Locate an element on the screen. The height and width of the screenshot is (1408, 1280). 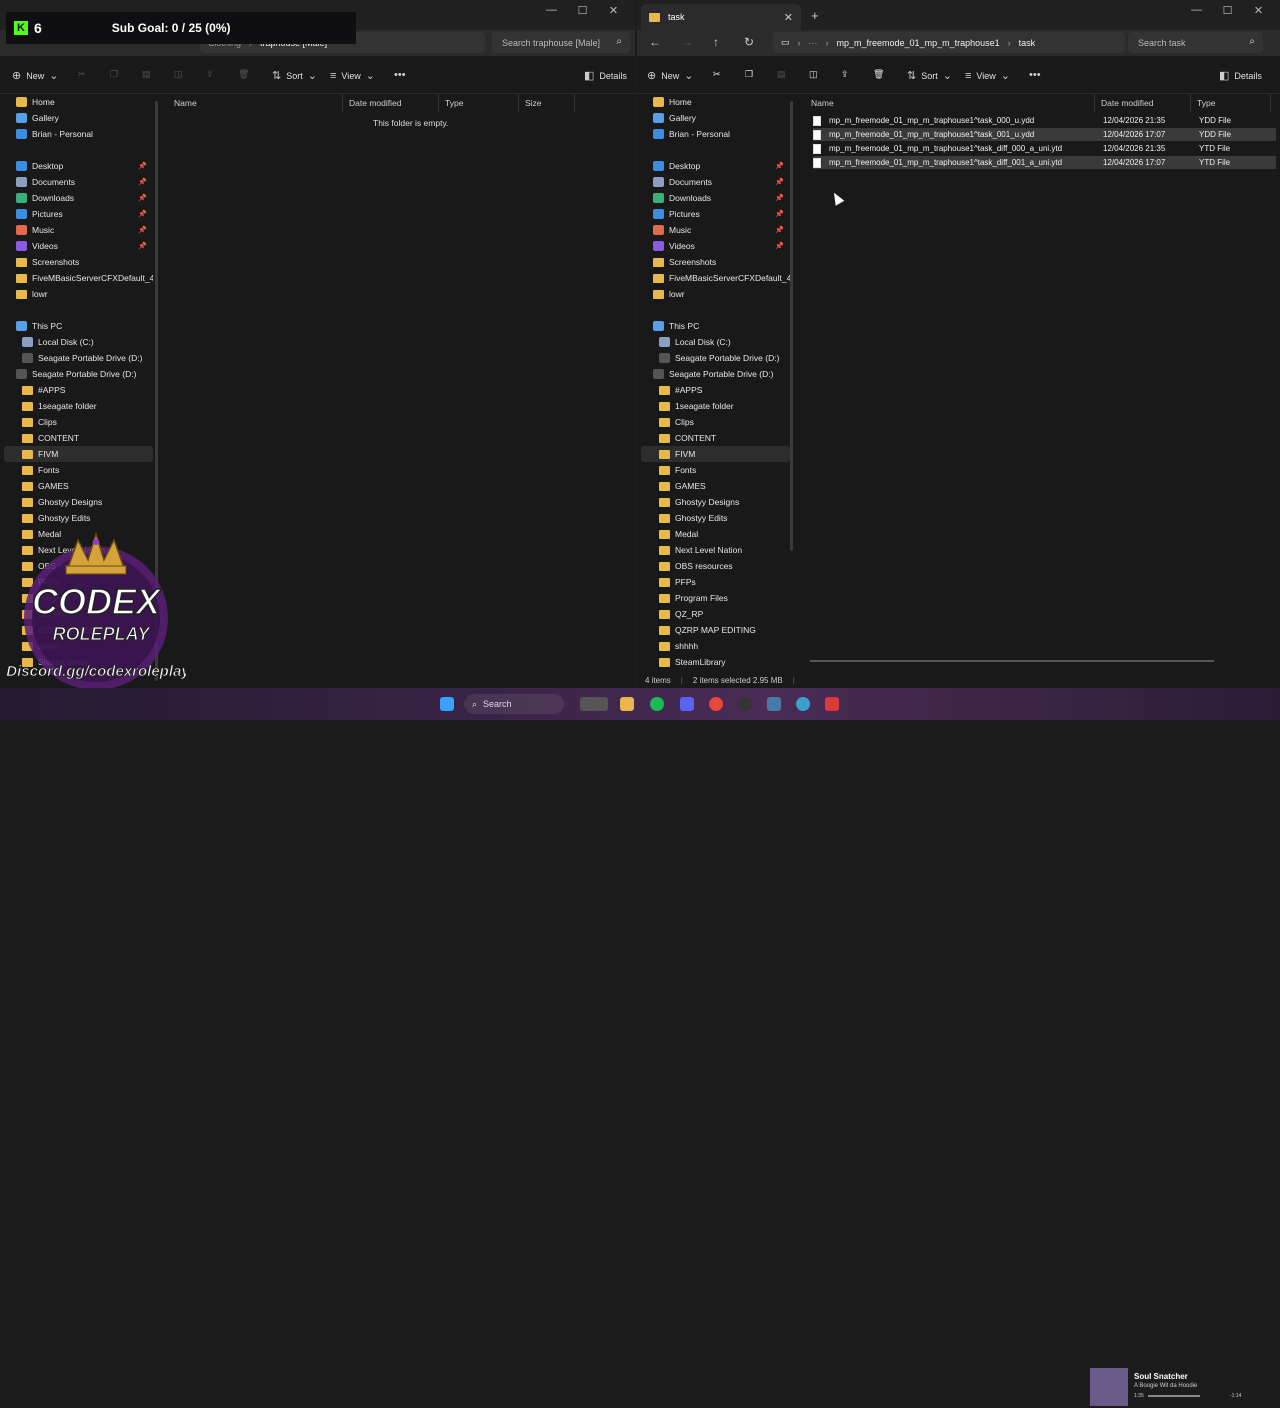
refresh-icon: ↻ is located at coordinates (749, 42).